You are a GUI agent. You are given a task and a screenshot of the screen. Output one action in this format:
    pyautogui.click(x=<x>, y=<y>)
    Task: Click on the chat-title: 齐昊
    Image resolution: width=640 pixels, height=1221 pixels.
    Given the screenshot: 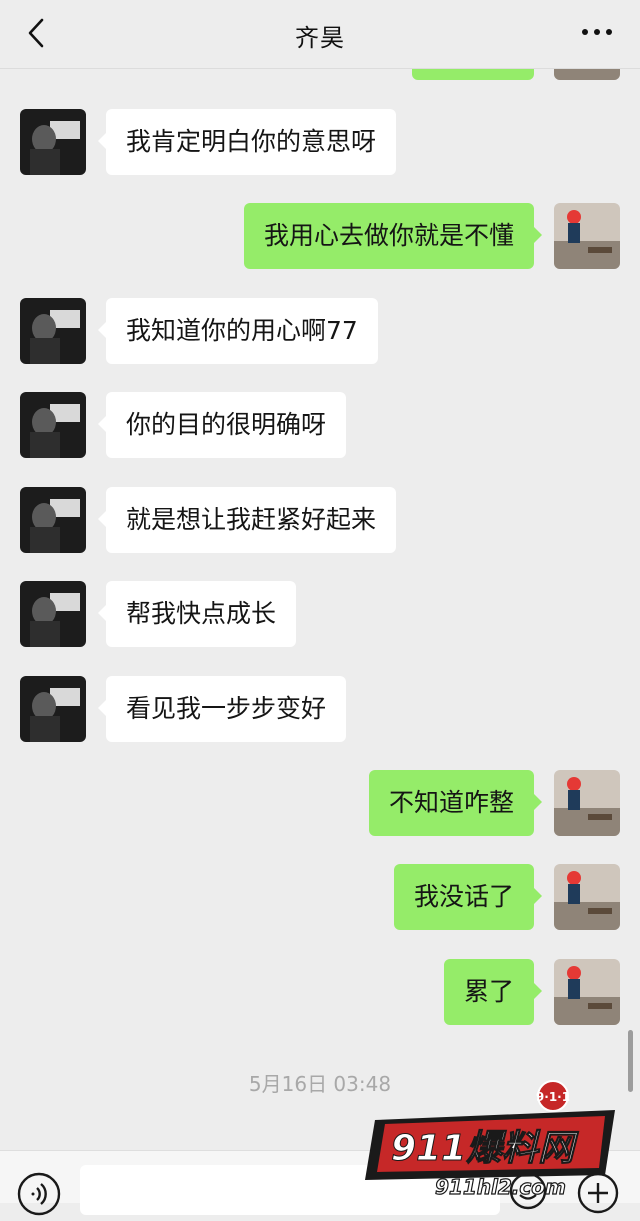 What is the action you would take?
    pyautogui.click(x=320, y=38)
    